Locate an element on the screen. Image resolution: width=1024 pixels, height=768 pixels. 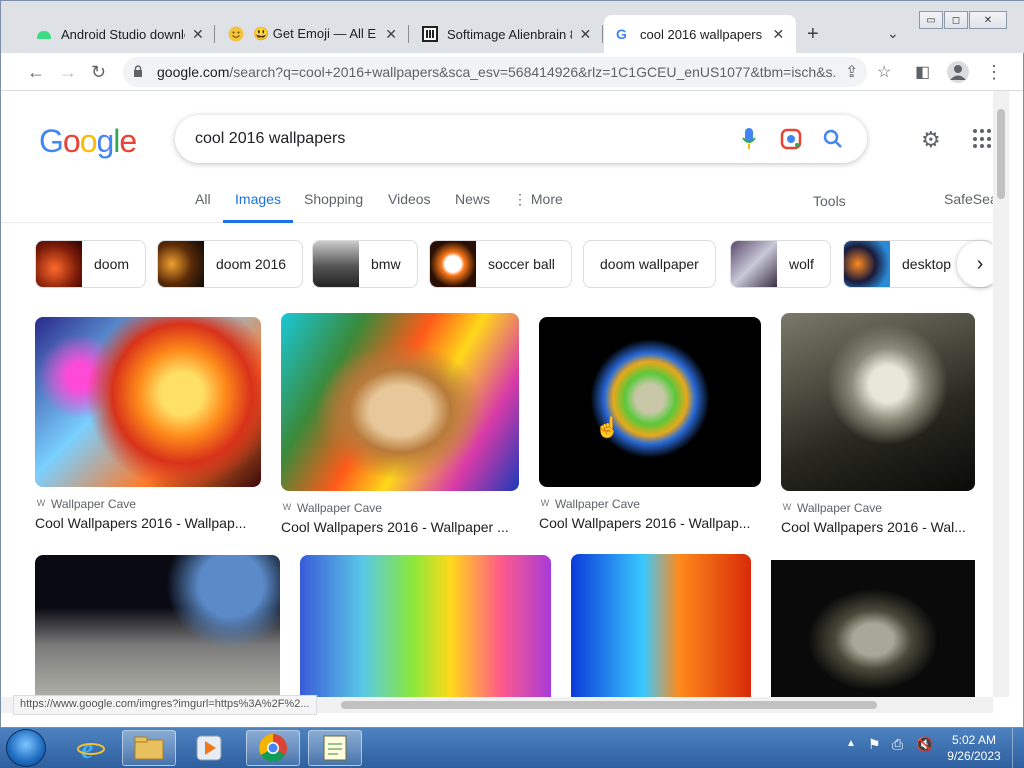
chip-label: doom wallpaper is located at coordinates (649, 264).